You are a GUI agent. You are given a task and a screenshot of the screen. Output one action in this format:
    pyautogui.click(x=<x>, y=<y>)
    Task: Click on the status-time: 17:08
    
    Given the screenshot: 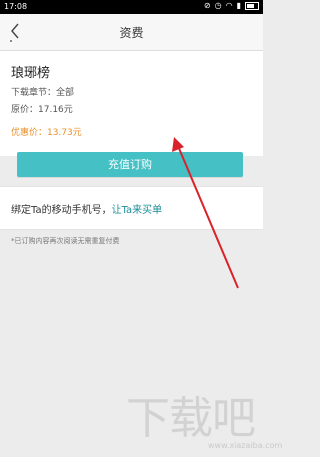 What is the action you would take?
    pyautogui.click(x=16, y=6)
    